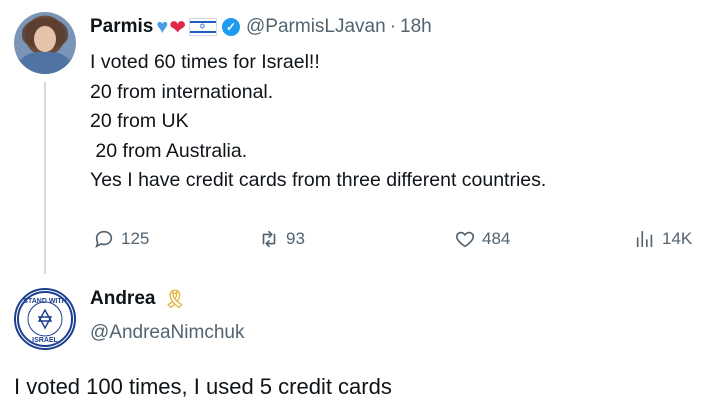  Describe the element at coordinates (644, 239) in the screenshot. I see `views-icon` at that location.